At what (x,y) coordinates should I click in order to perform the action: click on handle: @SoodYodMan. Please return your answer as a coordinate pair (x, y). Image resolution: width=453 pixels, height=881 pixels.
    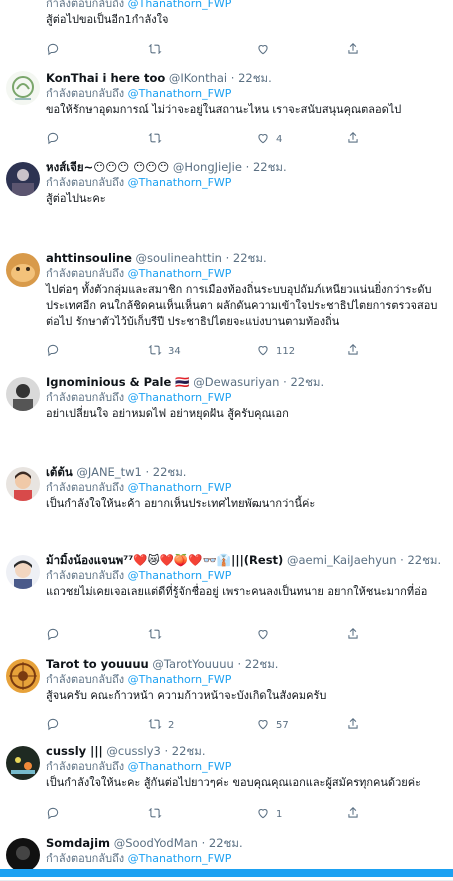
    Looking at the image, I should click on (156, 843).